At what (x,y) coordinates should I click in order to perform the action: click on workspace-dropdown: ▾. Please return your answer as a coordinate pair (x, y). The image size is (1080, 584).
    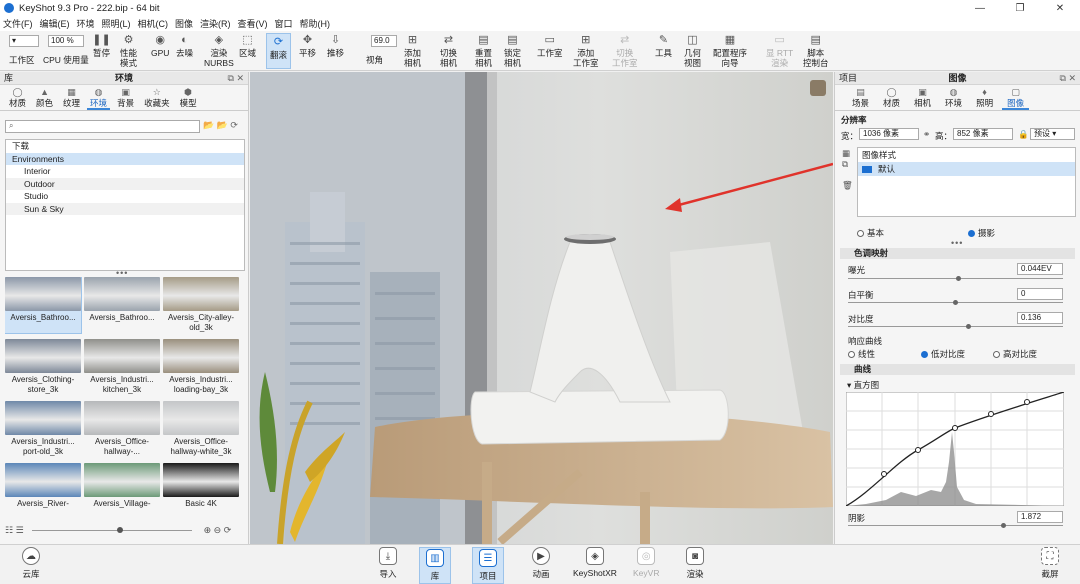
    Looking at the image, I should click on (24, 41).